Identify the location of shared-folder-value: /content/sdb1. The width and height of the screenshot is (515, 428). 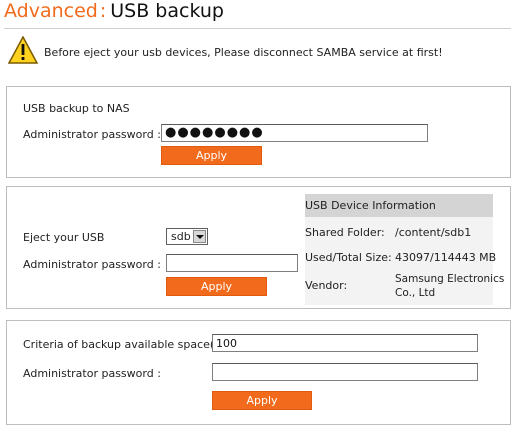
(433, 232).